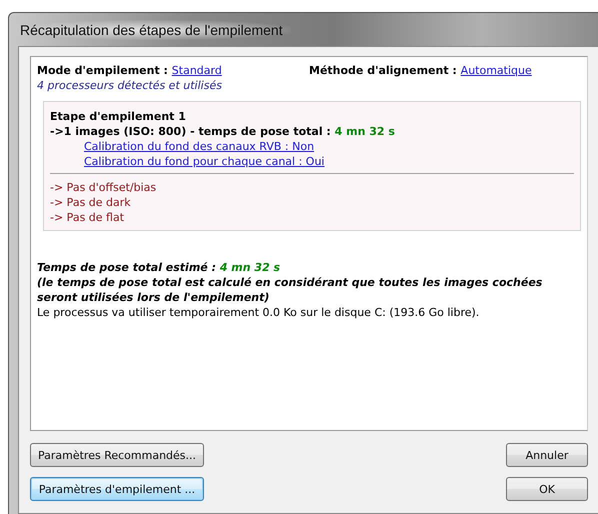  I want to click on disk-usage-text: Le processus va utiliser temporairement 0.0 Ko sur le disque C: (193.6 Go libre)., so click(258, 312).